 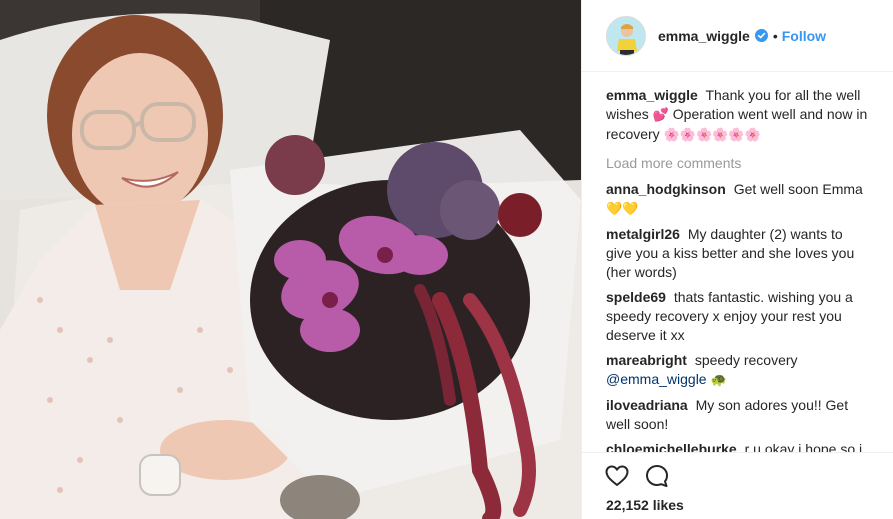 What do you see at coordinates (647, 405) in the screenshot?
I see `comment-username: iloveadriana` at bounding box center [647, 405].